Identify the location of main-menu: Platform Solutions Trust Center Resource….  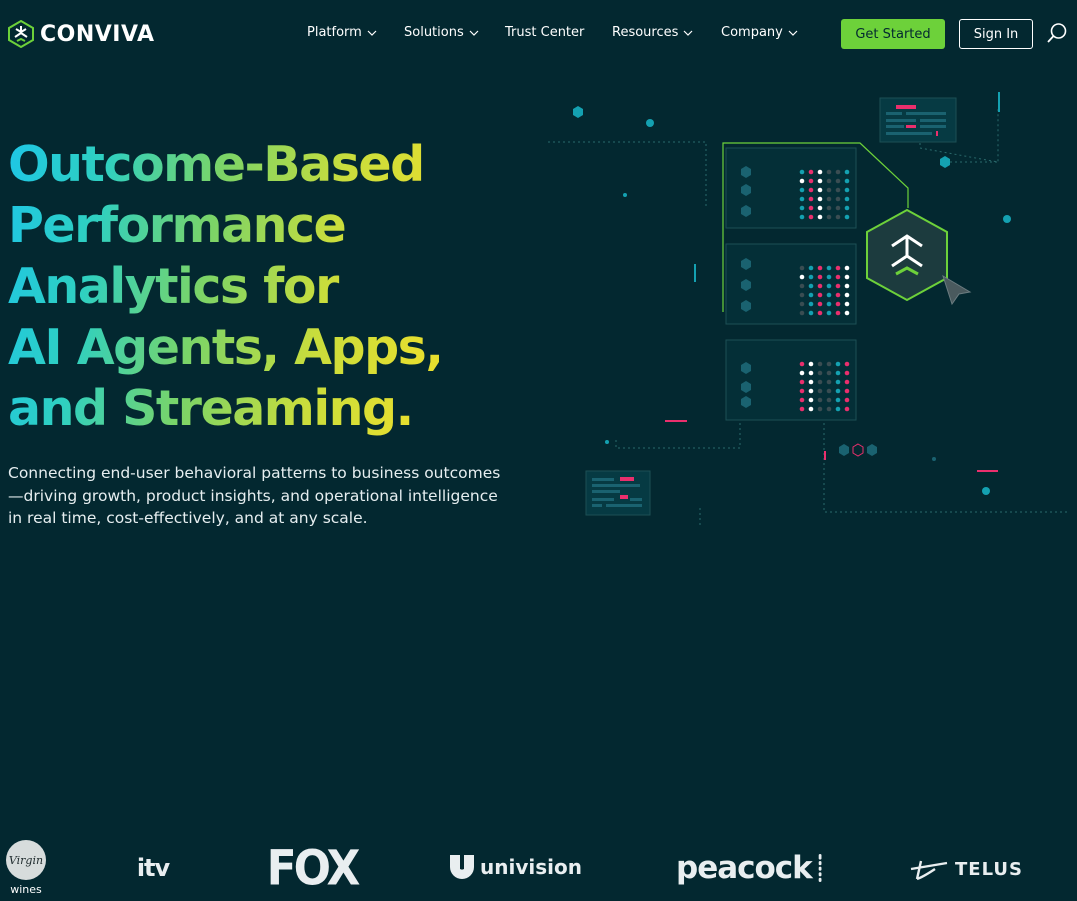
(559, 32).